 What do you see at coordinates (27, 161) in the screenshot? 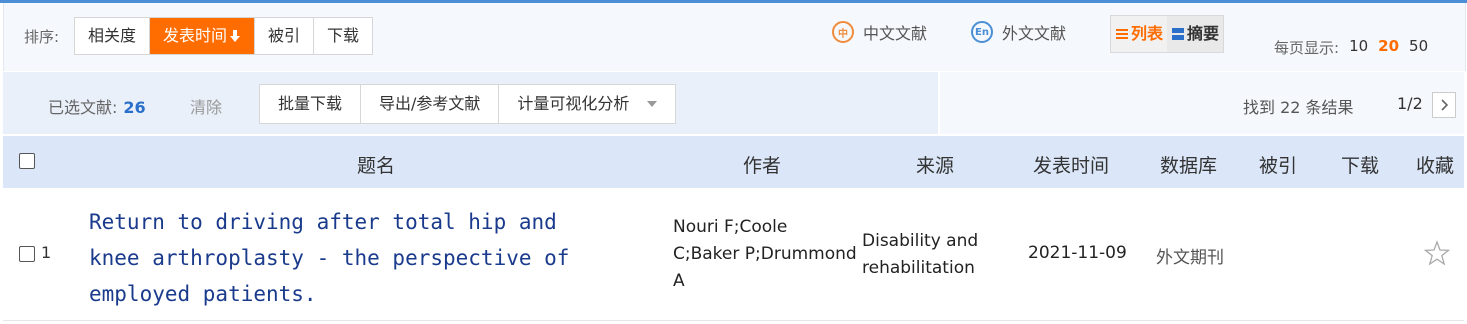
I see `select-all-checkbox` at bounding box center [27, 161].